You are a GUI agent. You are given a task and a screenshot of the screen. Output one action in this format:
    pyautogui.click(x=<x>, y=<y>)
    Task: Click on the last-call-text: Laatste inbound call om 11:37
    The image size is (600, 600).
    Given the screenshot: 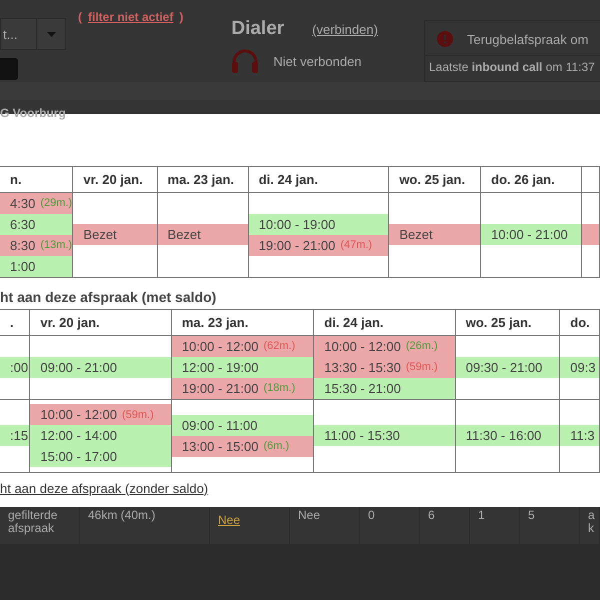 What is the action you would take?
    pyautogui.click(x=512, y=66)
    